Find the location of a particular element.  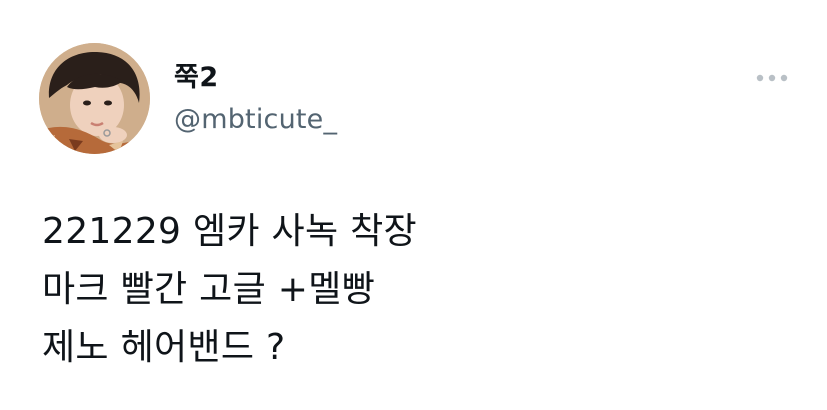

more-horizontal-icon is located at coordinates (772, 78).